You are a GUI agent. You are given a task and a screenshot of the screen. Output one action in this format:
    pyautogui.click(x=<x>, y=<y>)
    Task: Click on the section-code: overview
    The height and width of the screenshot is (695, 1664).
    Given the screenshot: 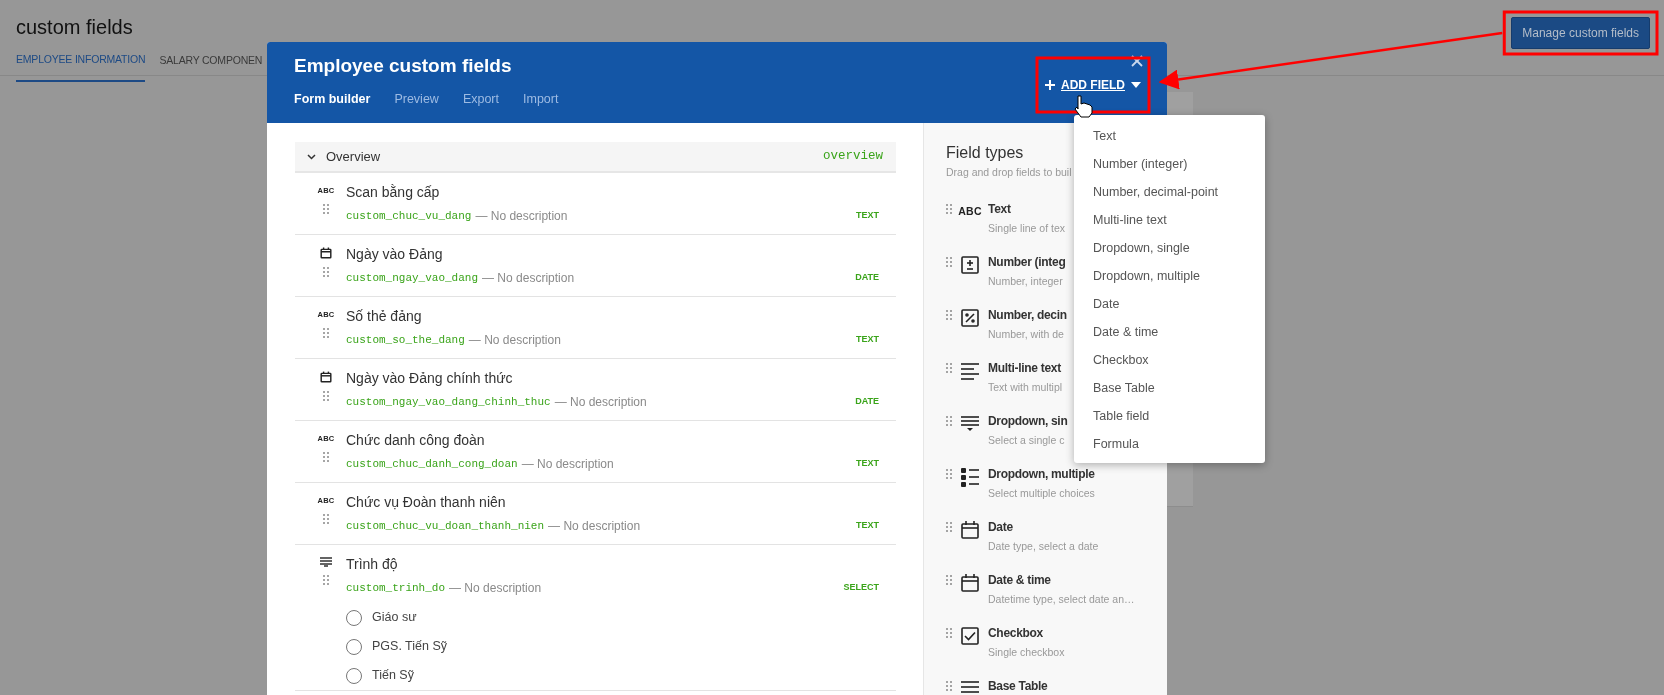 What is the action you would take?
    pyautogui.click(x=853, y=157)
    